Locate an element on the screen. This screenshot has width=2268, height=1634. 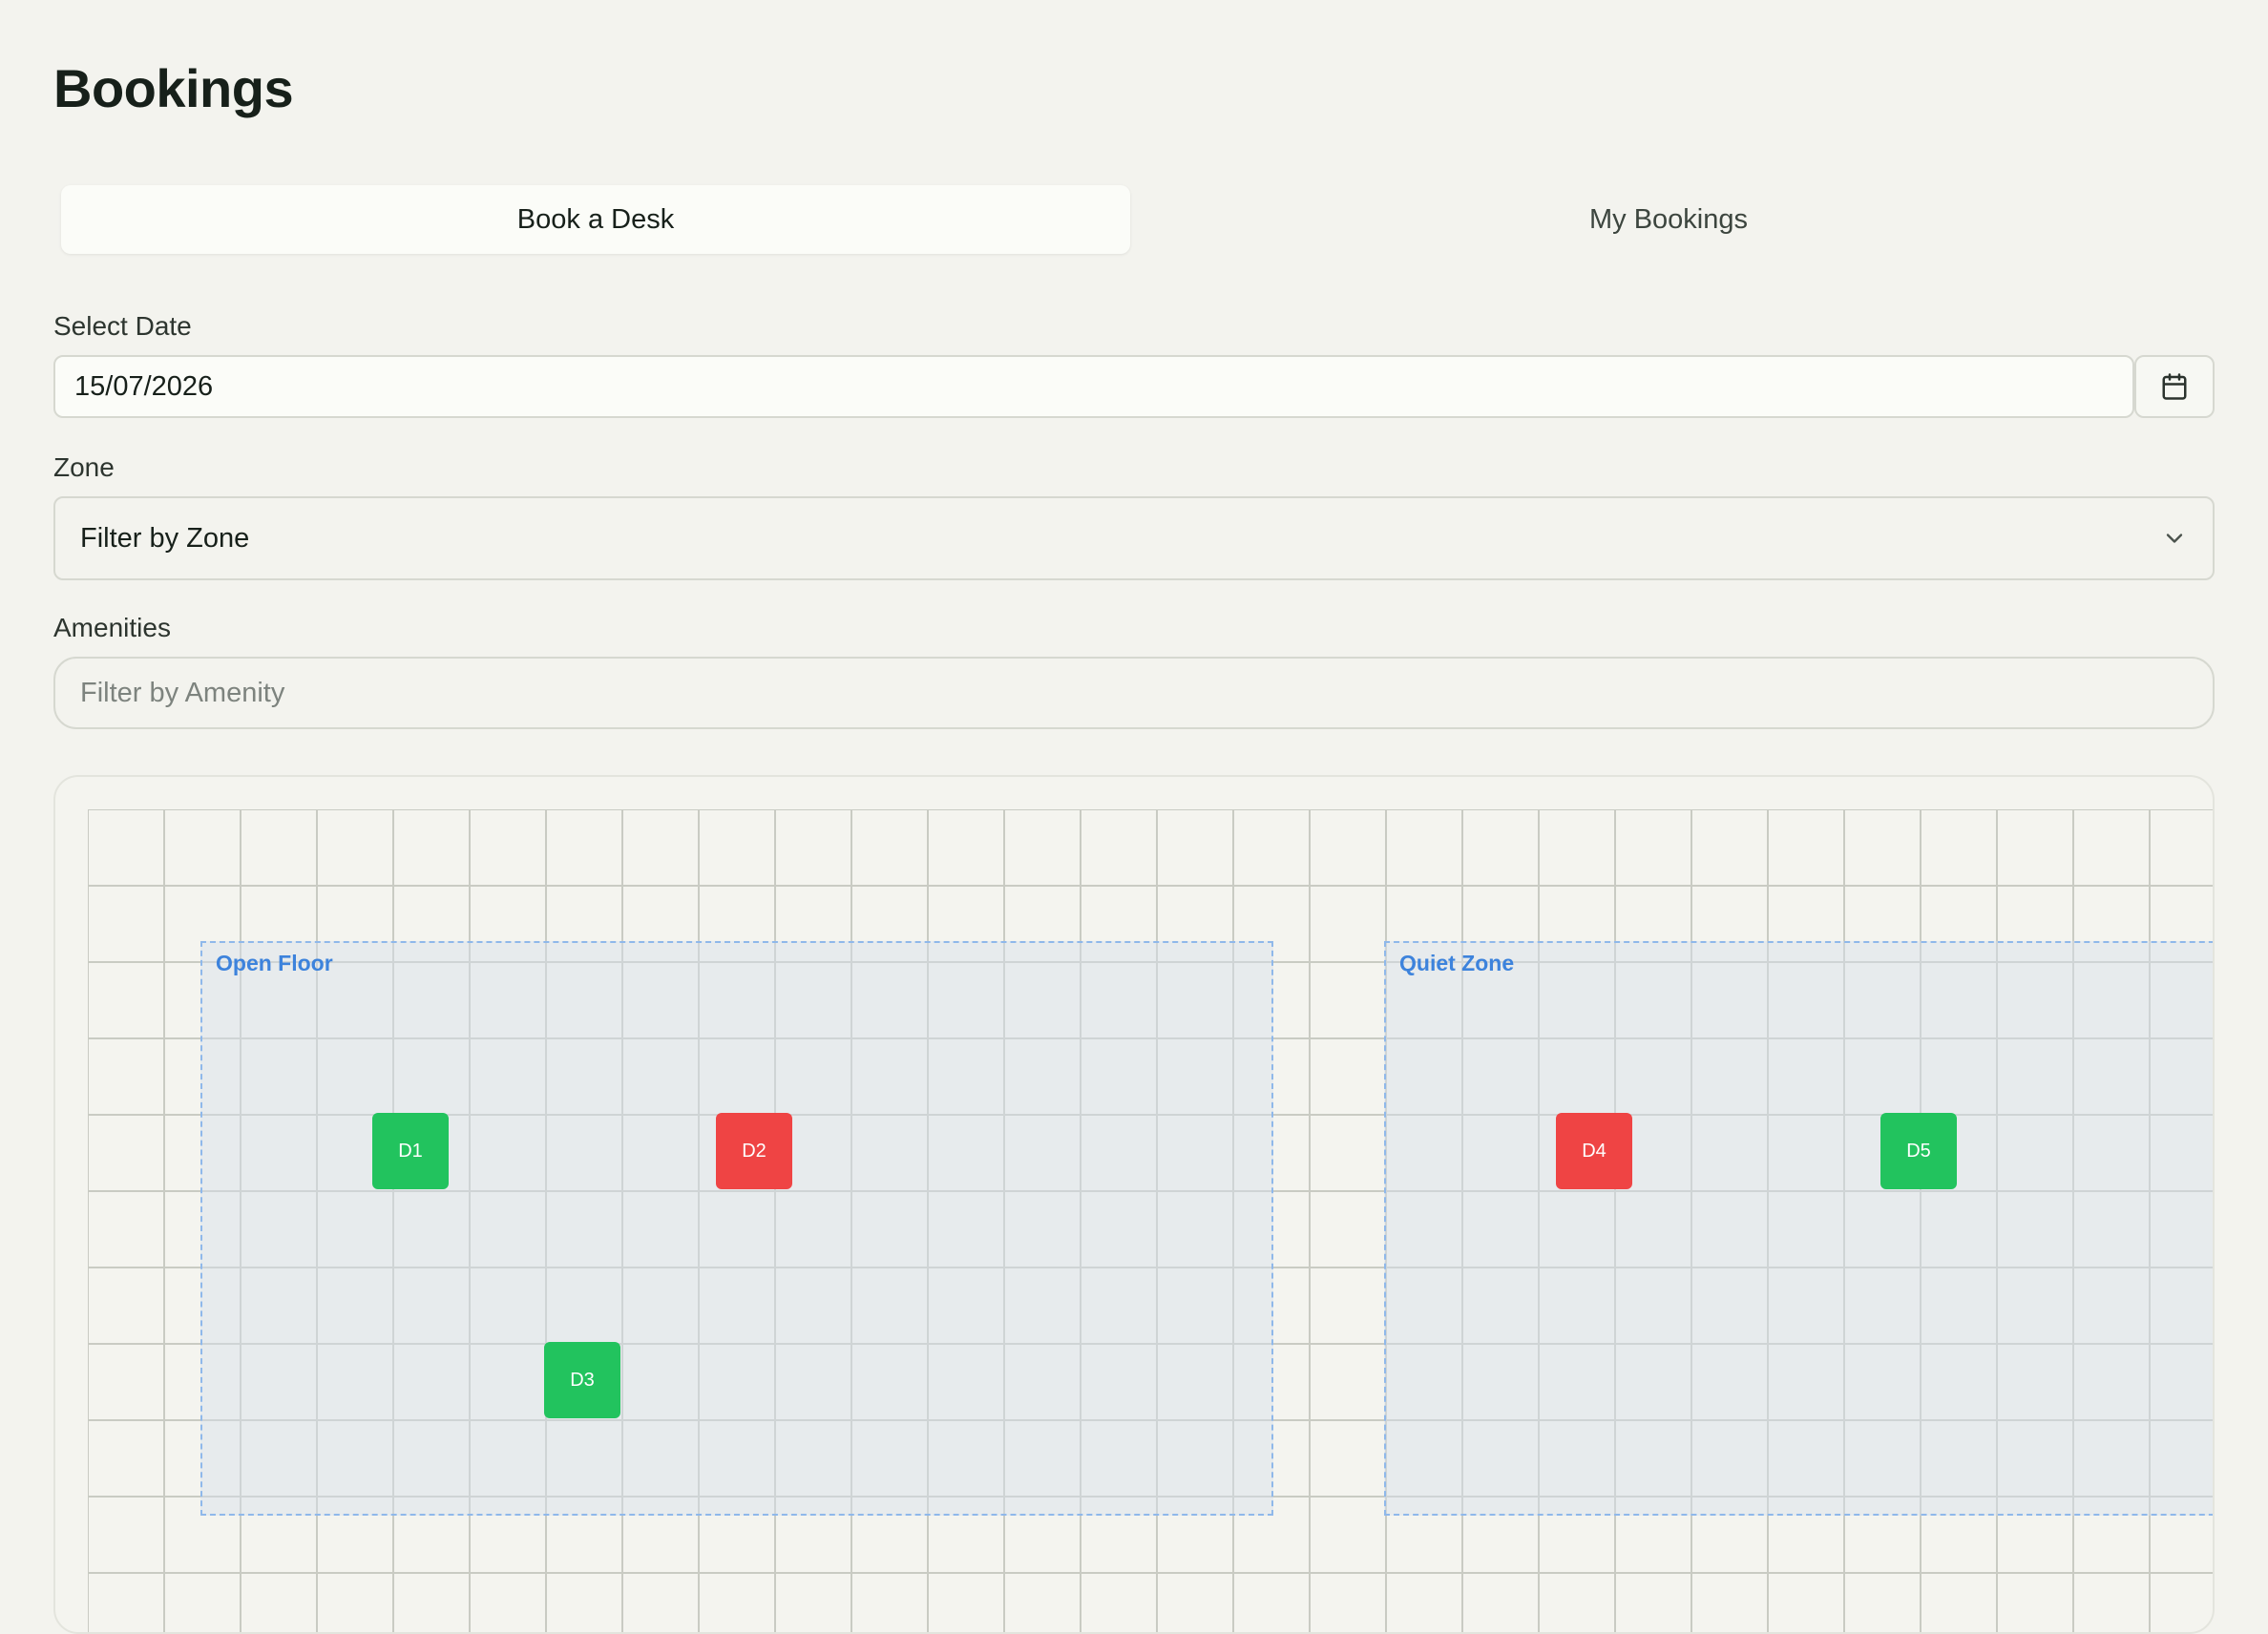
desk-d4: D4 is located at coordinates (1594, 1151).